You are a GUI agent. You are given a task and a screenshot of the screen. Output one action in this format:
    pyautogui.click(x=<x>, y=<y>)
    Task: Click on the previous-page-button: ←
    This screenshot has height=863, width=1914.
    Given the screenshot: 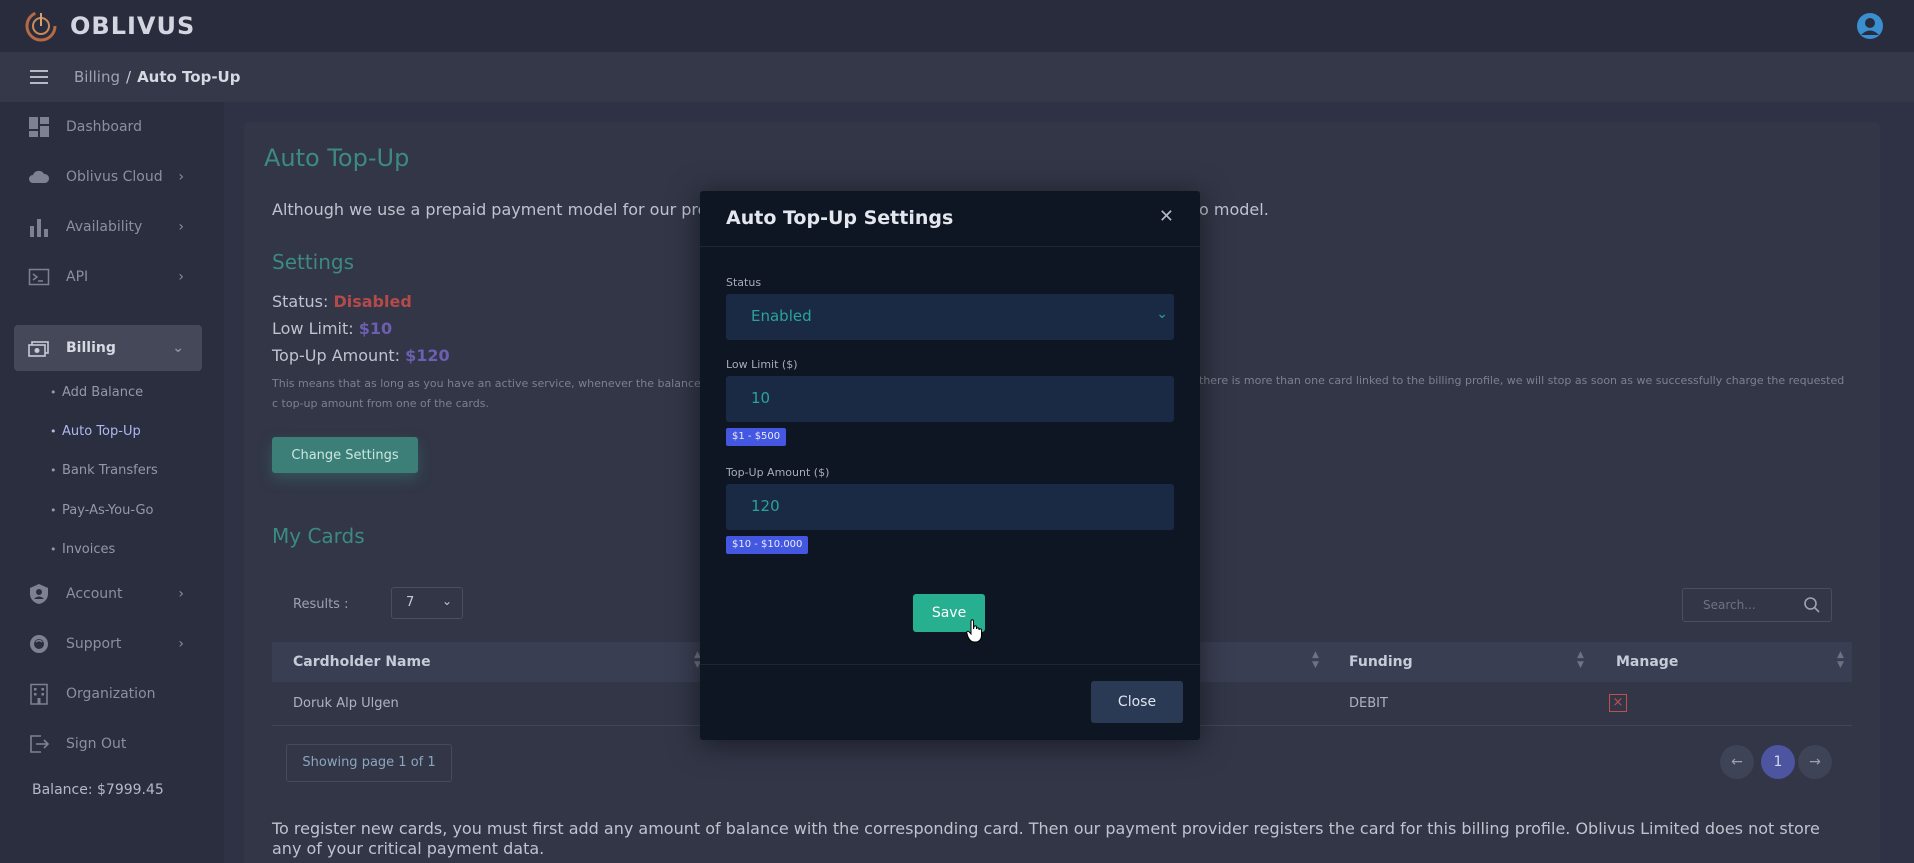 What is the action you would take?
    pyautogui.click(x=1737, y=762)
    